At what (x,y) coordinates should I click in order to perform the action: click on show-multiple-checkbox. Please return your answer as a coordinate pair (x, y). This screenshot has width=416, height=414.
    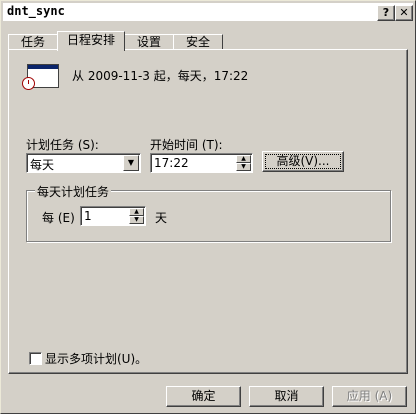
    Looking at the image, I should click on (35, 358).